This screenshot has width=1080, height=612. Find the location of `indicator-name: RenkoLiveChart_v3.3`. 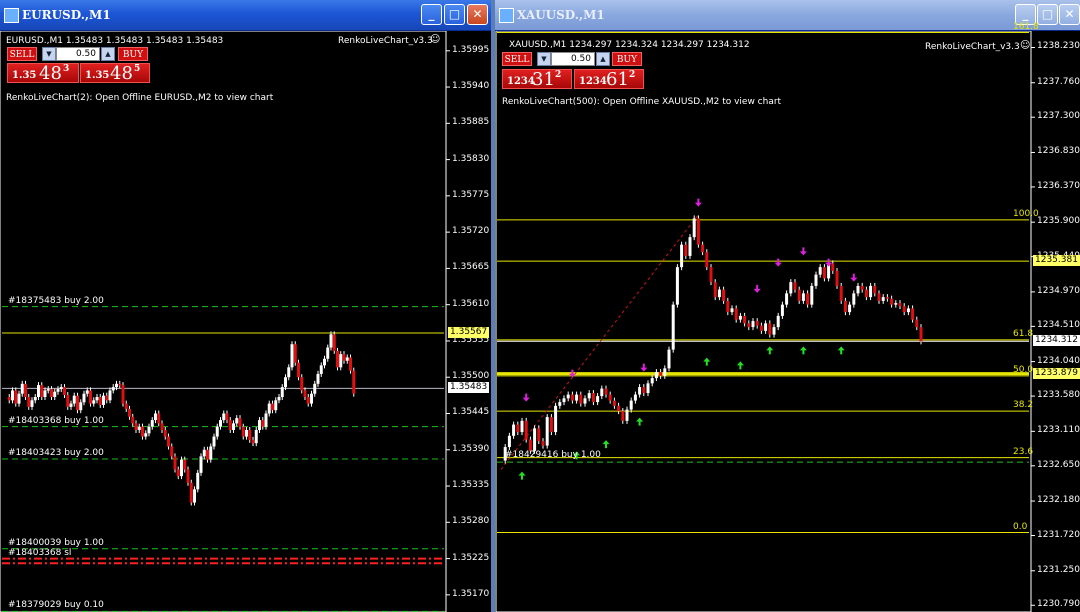

indicator-name: RenkoLiveChart_v3.3 is located at coordinates (385, 41).